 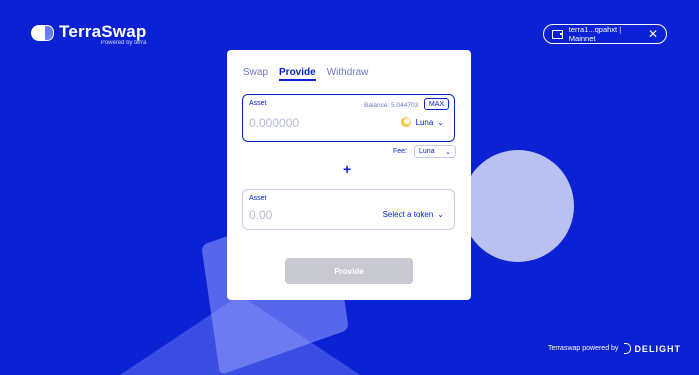 What do you see at coordinates (42, 33) in the screenshot?
I see `logo-icon` at bounding box center [42, 33].